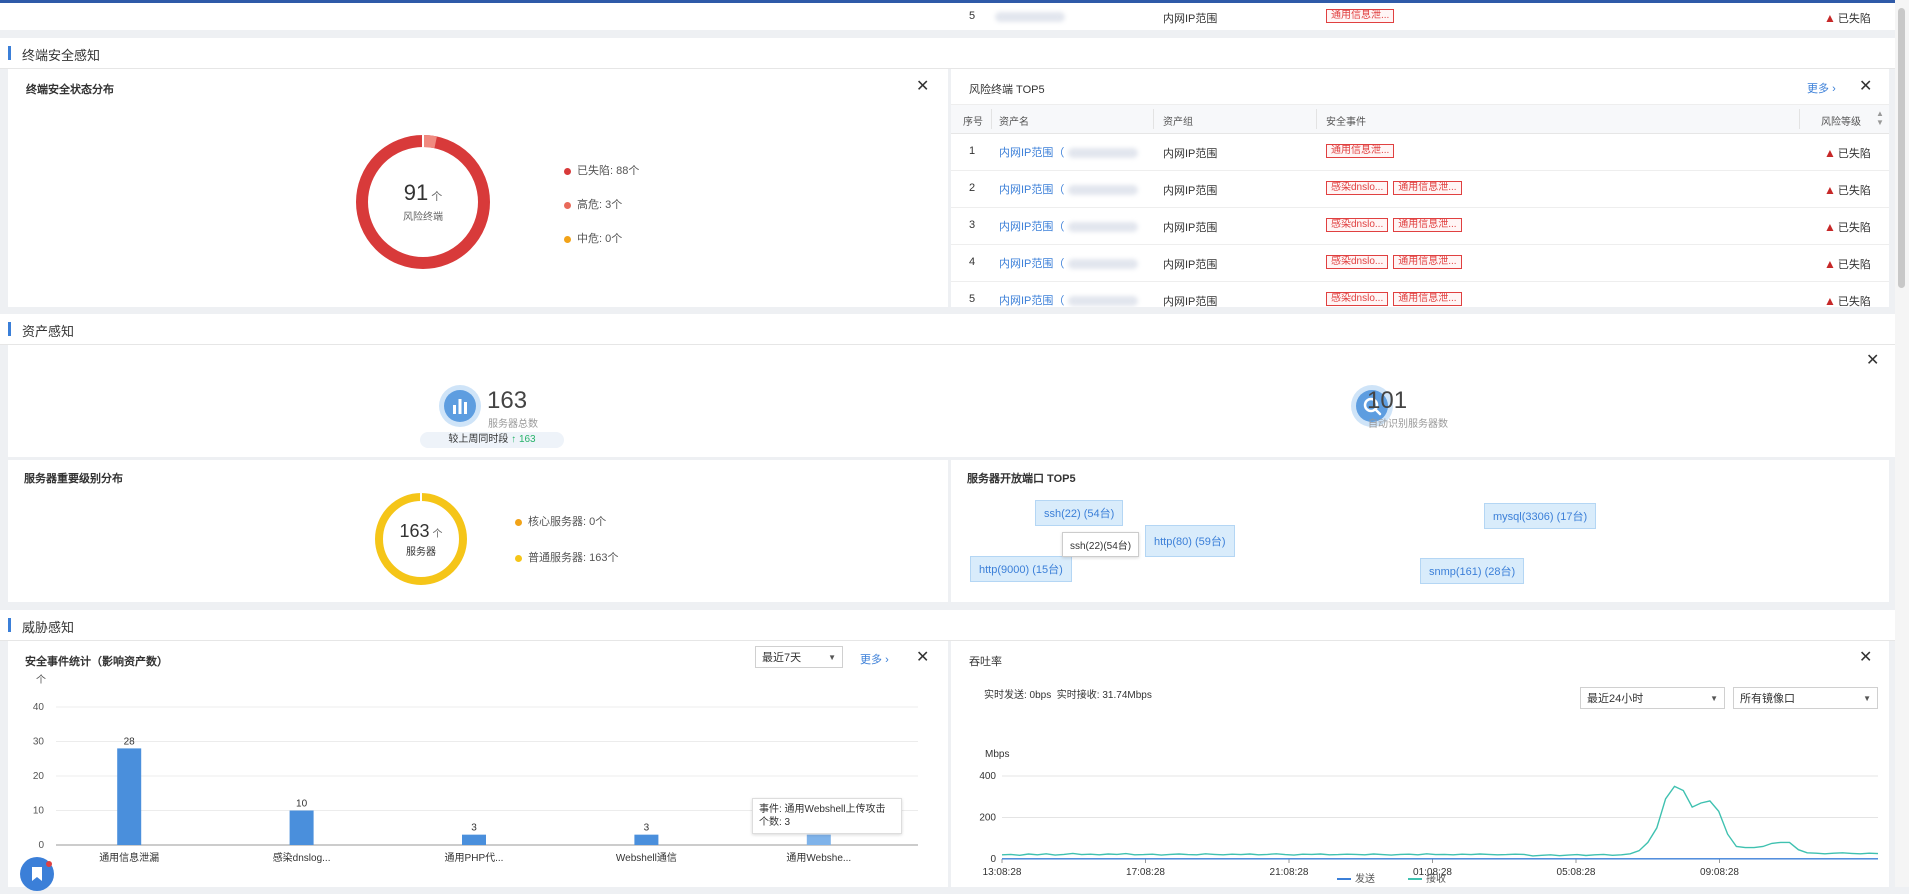 The image size is (1909, 894). What do you see at coordinates (1847, 18) in the screenshot?
I see `top-row-status: ▲ 已失陷` at bounding box center [1847, 18].